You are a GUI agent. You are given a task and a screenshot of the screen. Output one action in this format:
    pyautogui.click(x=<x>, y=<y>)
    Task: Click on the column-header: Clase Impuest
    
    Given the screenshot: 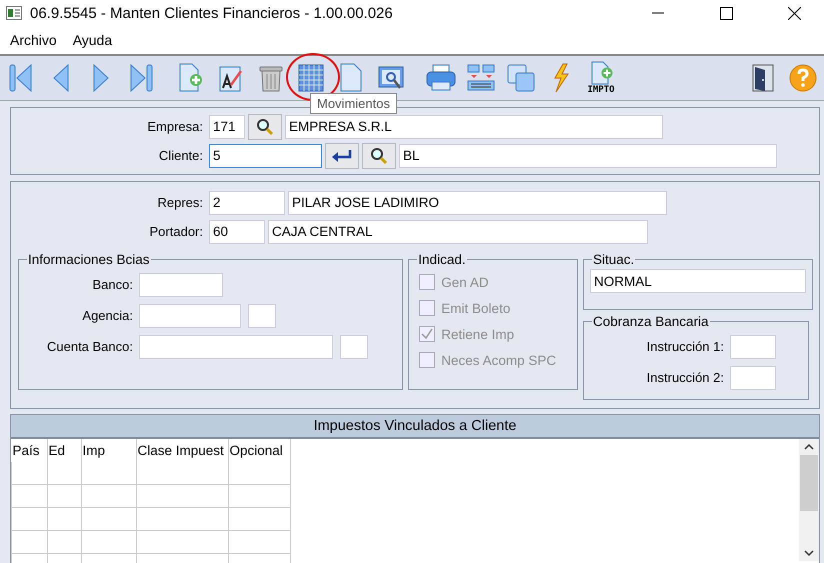 What is the action you would take?
    pyautogui.click(x=182, y=450)
    